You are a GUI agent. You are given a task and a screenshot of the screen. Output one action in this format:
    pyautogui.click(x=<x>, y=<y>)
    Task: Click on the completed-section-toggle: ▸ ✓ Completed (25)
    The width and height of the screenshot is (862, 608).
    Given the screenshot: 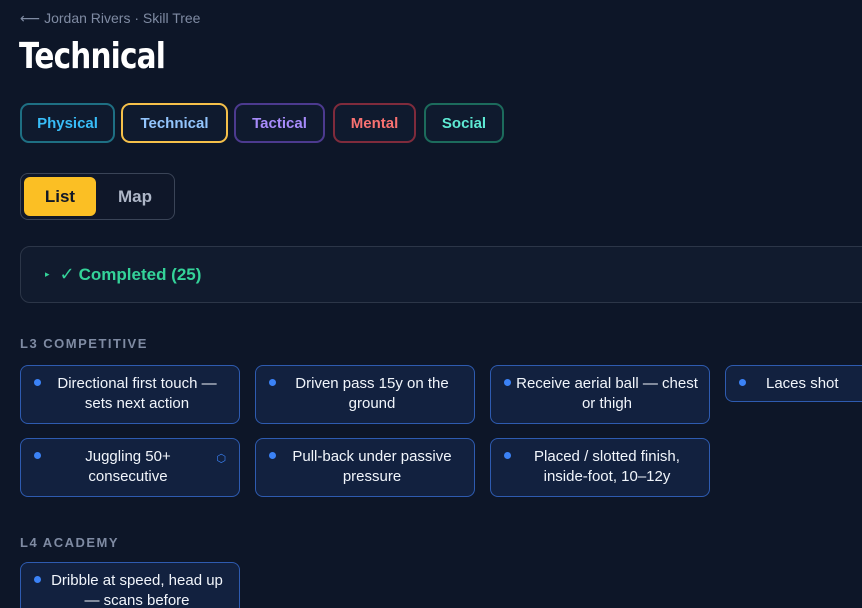 What is the action you would take?
    pyautogui.click(x=441, y=274)
    